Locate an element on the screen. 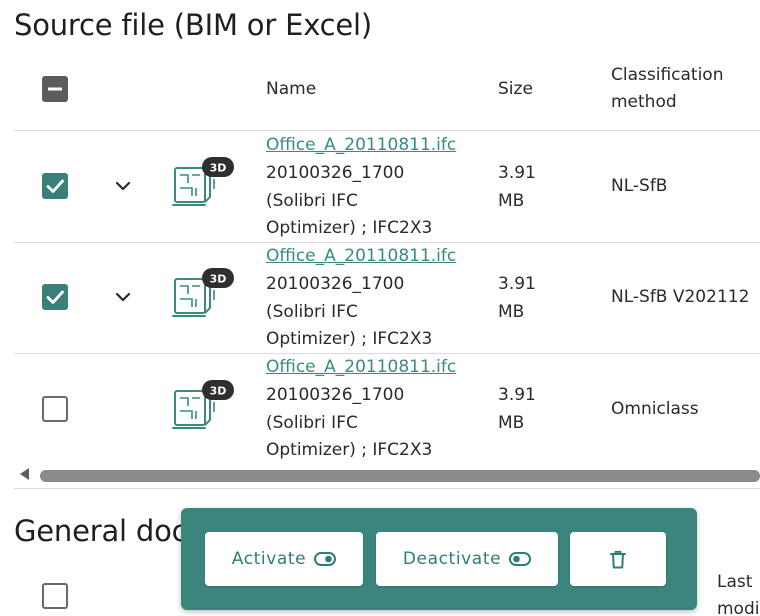 This screenshot has height=616, width=760. select-all-checkbox is located at coordinates (55, 89).